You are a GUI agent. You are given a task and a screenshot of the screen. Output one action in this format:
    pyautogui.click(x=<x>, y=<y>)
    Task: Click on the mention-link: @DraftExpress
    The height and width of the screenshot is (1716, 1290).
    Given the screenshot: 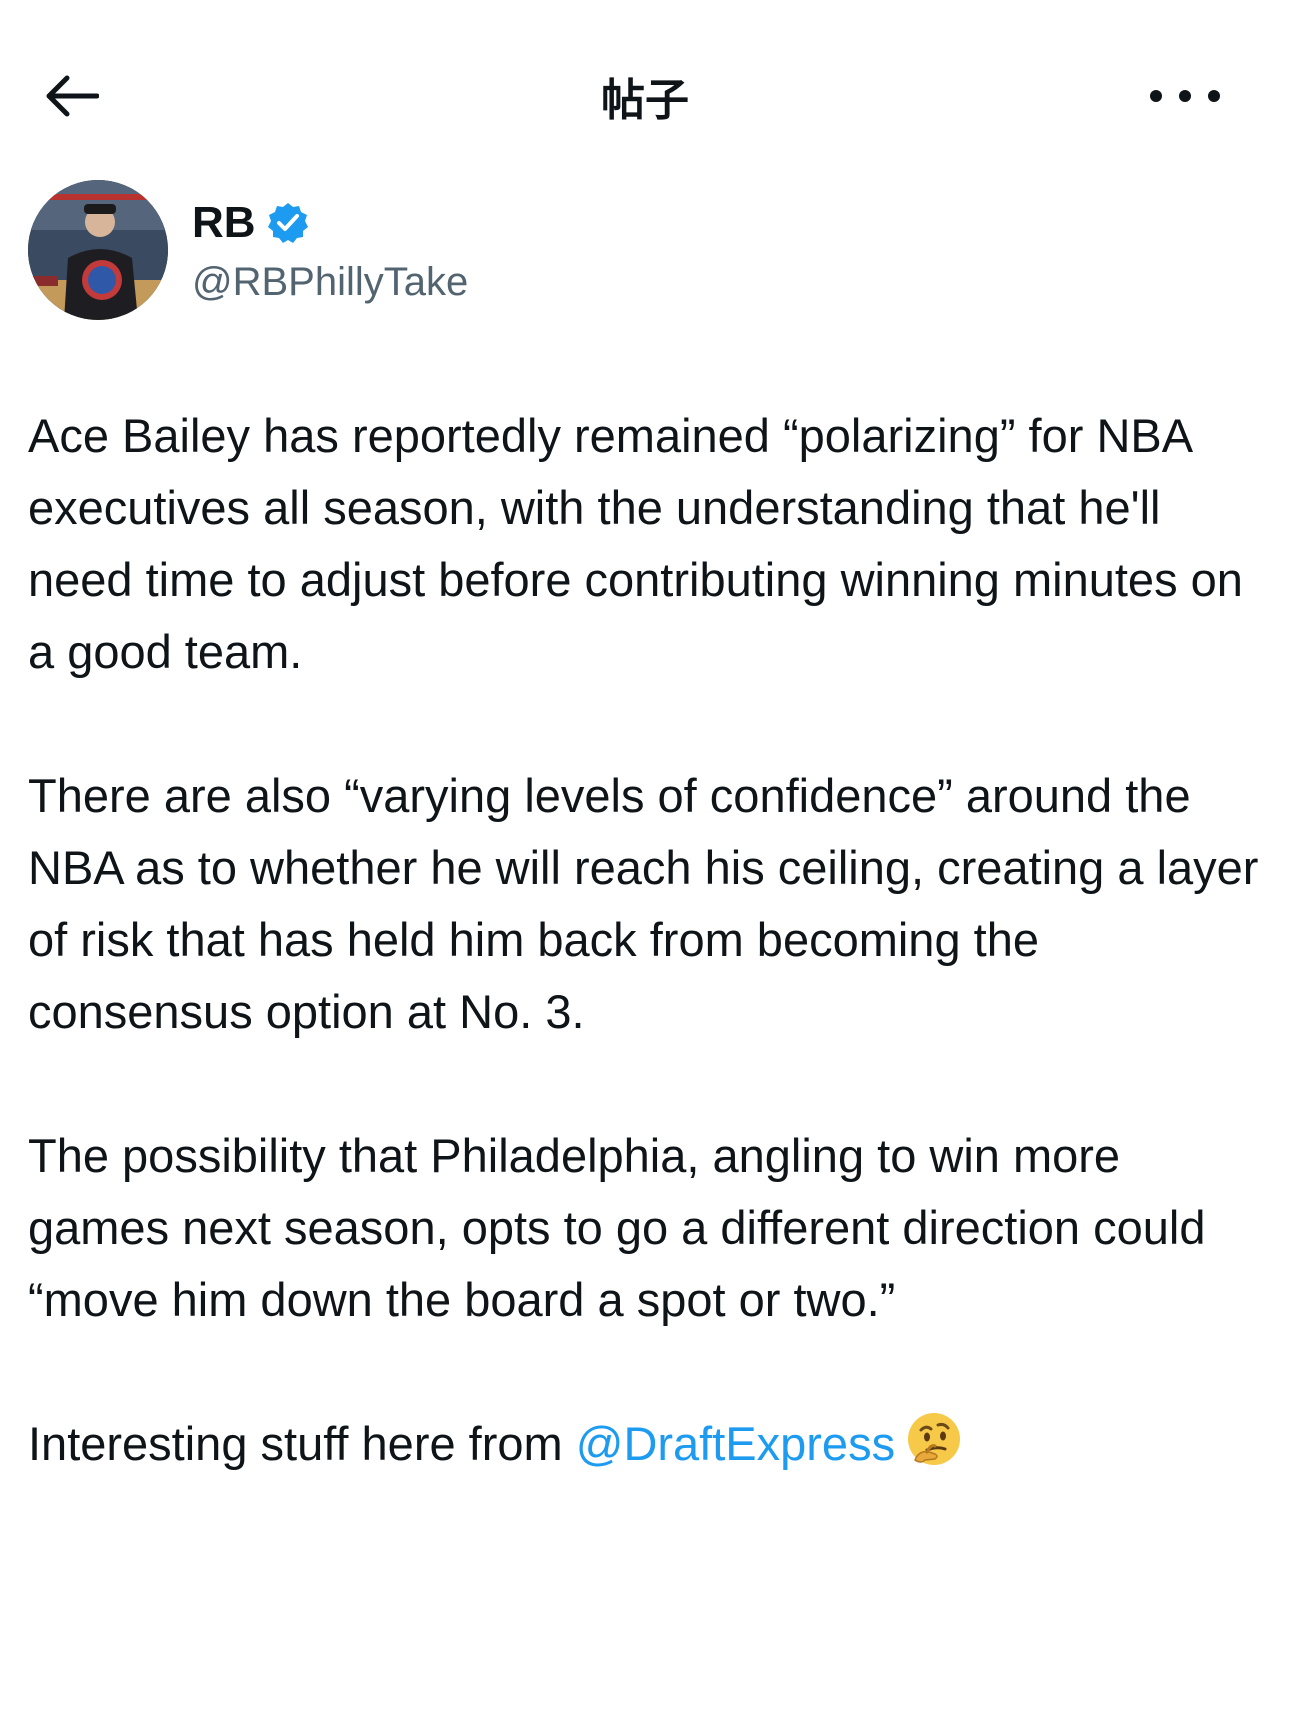 What is the action you would take?
    pyautogui.click(x=735, y=1443)
    